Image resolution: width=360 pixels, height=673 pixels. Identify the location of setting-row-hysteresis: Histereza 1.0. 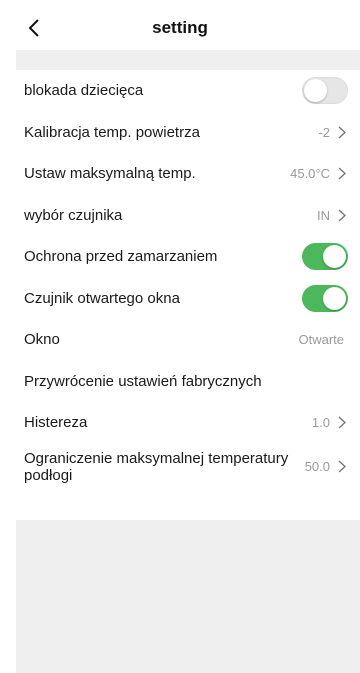
(188, 423).